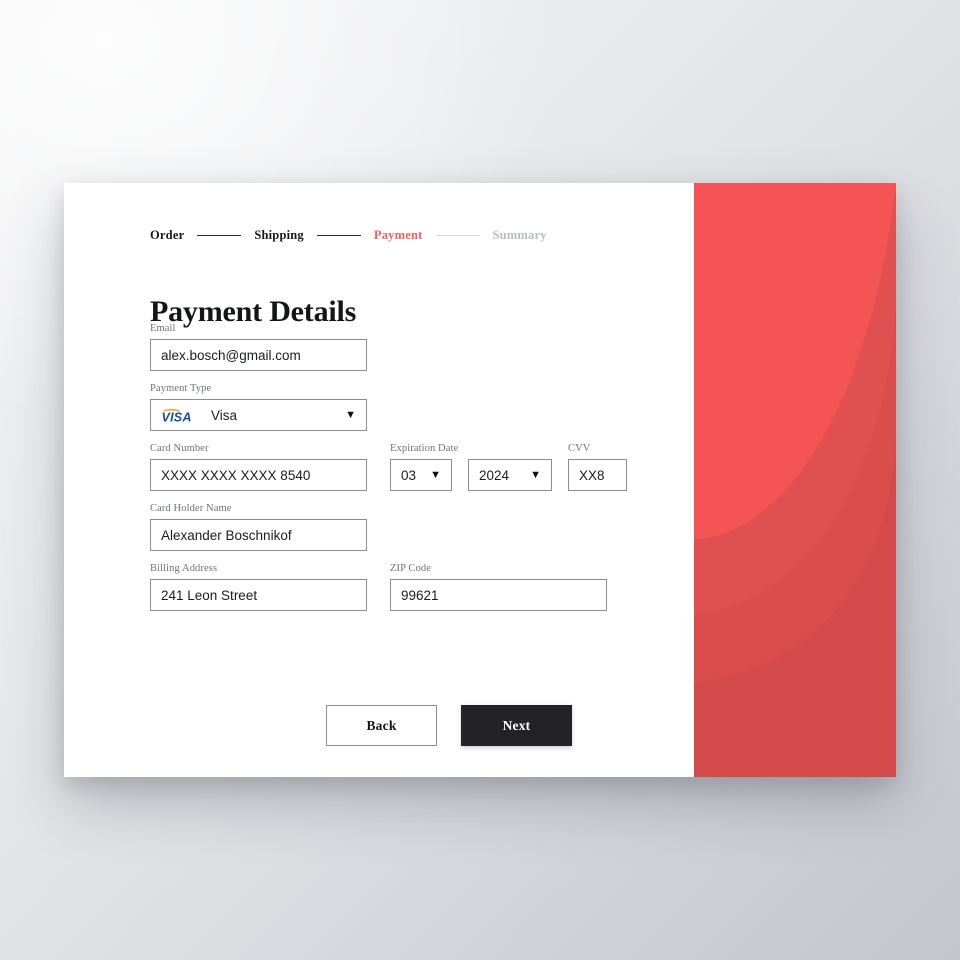  Describe the element at coordinates (179, 448) in the screenshot. I see `label-card-number: Card Number` at that location.